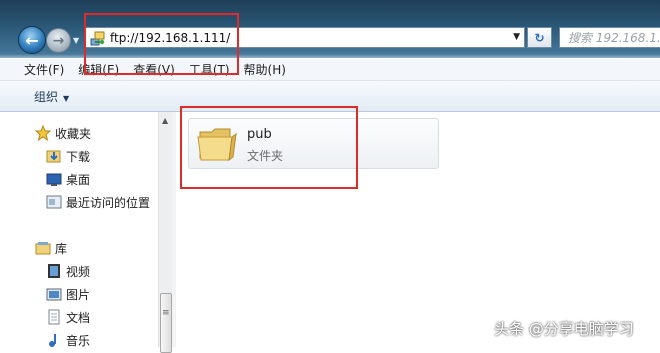  I want to click on forward-button: →, so click(58, 40).